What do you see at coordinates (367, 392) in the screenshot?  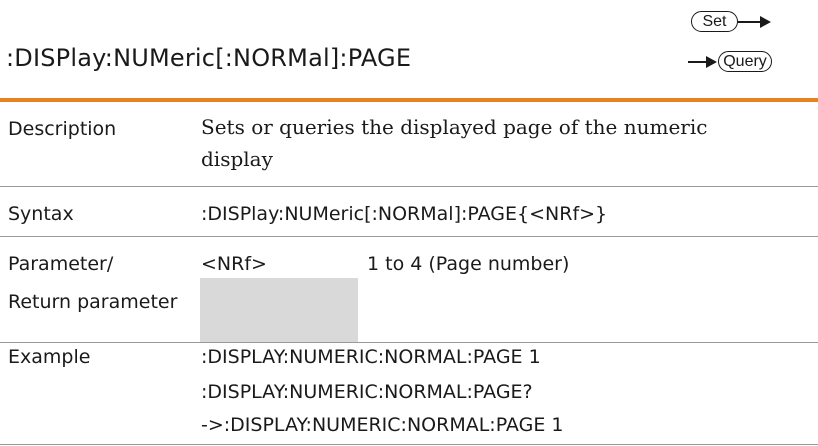 I see `example-line-2: :DISPLAY:NUMERIC:NORMAL:PAGE?` at bounding box center [367, 392].